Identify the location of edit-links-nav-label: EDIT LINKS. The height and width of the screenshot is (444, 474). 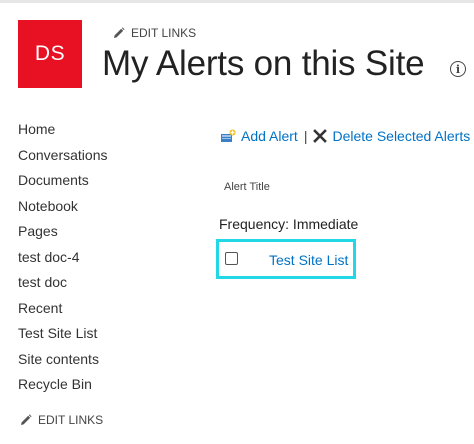
(71, 420).